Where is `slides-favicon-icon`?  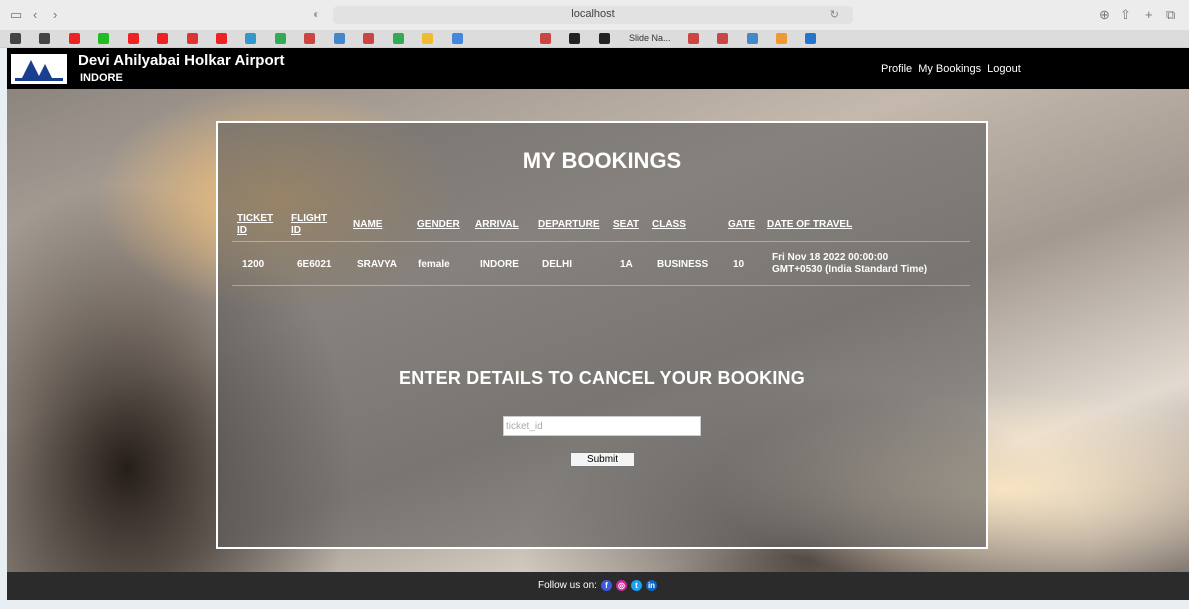 slides-favicon-icon is located at coordinates (427, 38).